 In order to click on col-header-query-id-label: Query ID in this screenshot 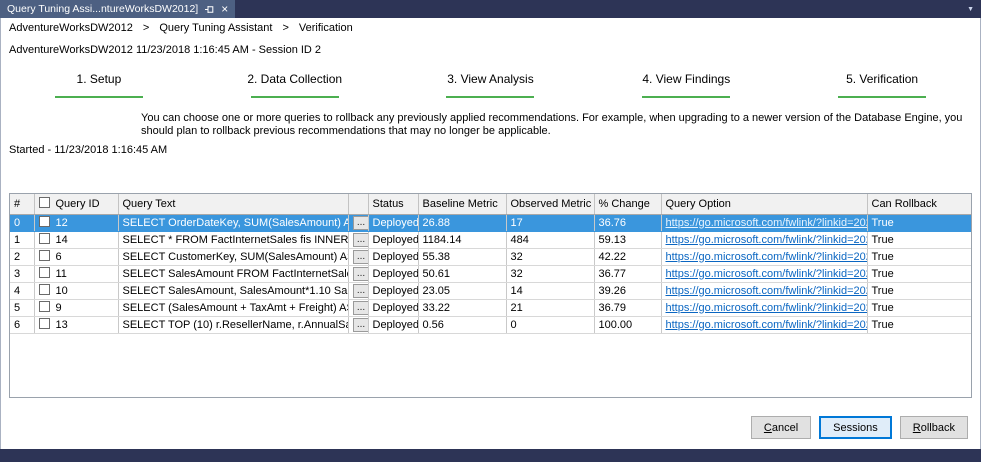, I will do `click(77, 203)`.